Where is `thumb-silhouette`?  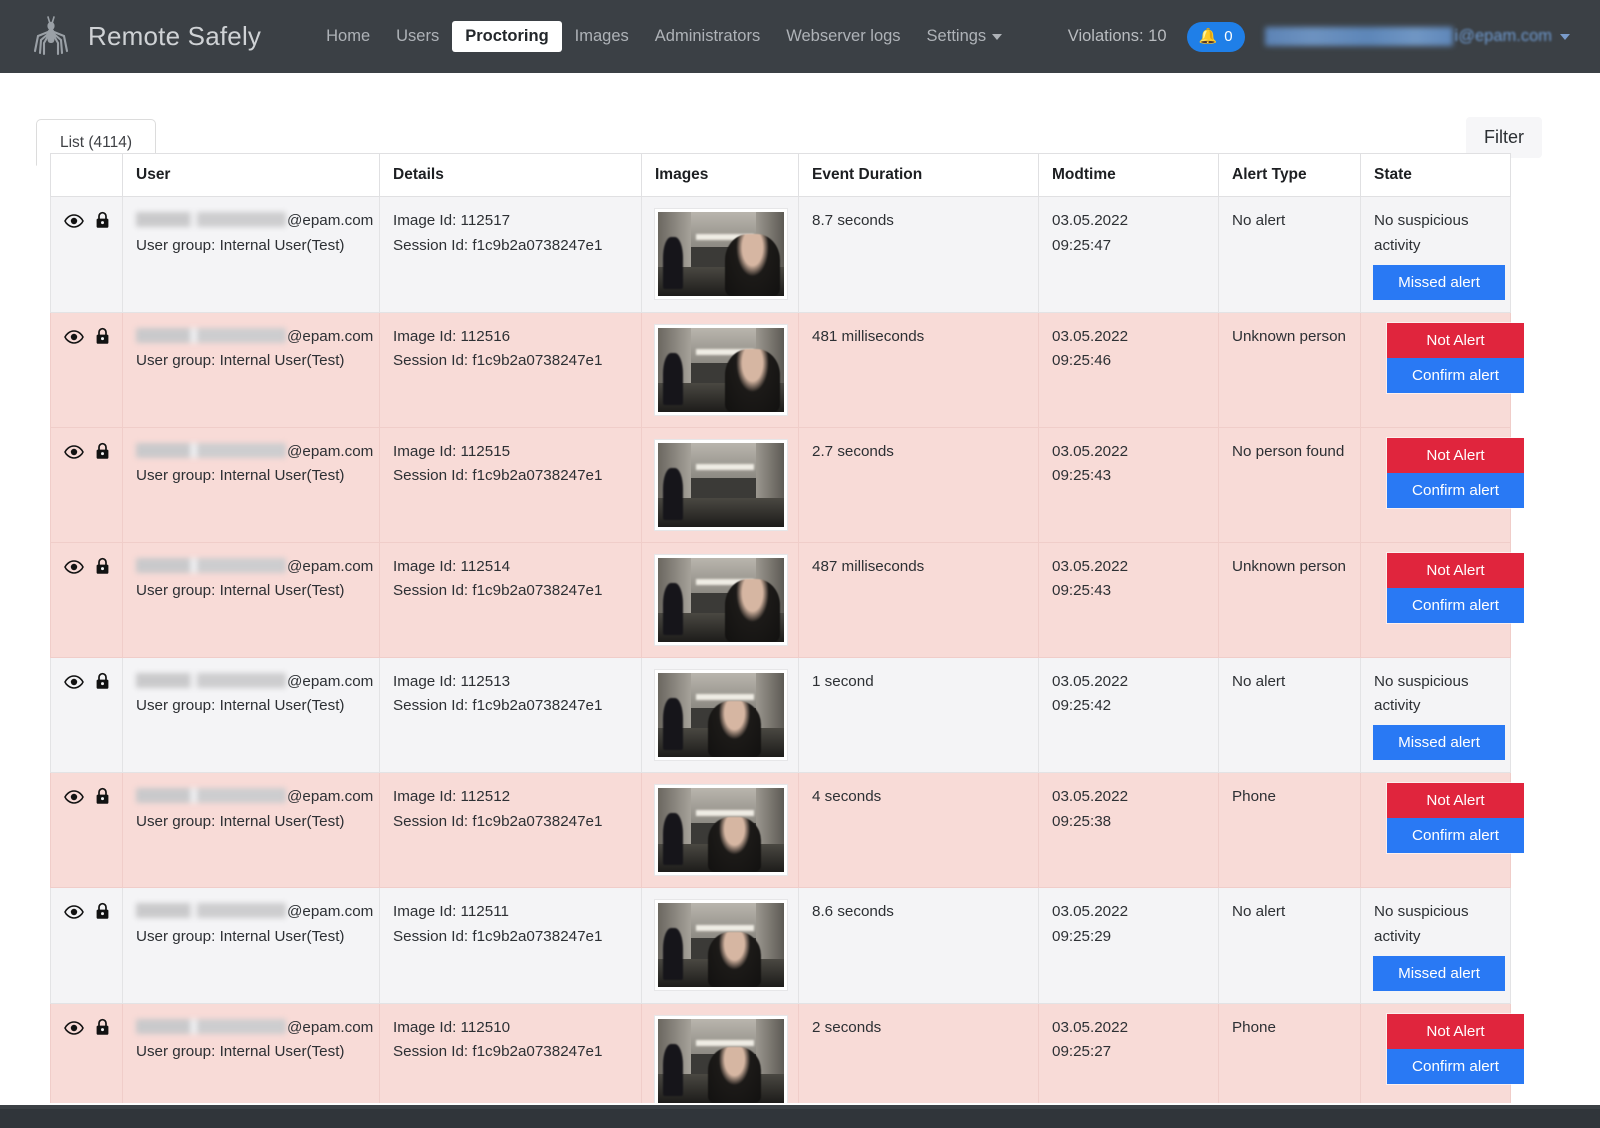
thumb-silhouette is located at coordinates (673, 954).